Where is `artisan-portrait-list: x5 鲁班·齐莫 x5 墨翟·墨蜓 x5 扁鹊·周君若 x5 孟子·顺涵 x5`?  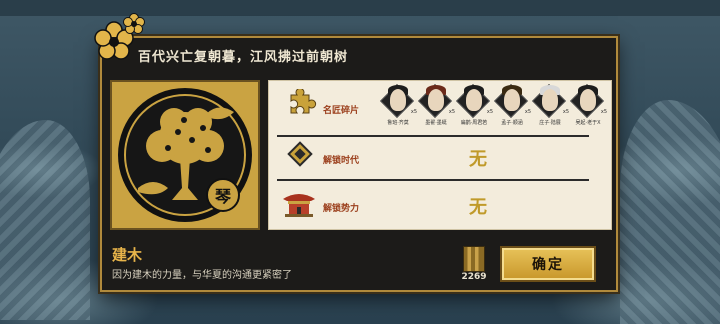
artisan-portrait-list: x5 鲁班·齐莫 x5 墨翟·墨蜓 x5 扁鹊·周君若 x5 孟子·顺涵 x5 is located at coordinates (495, 106).